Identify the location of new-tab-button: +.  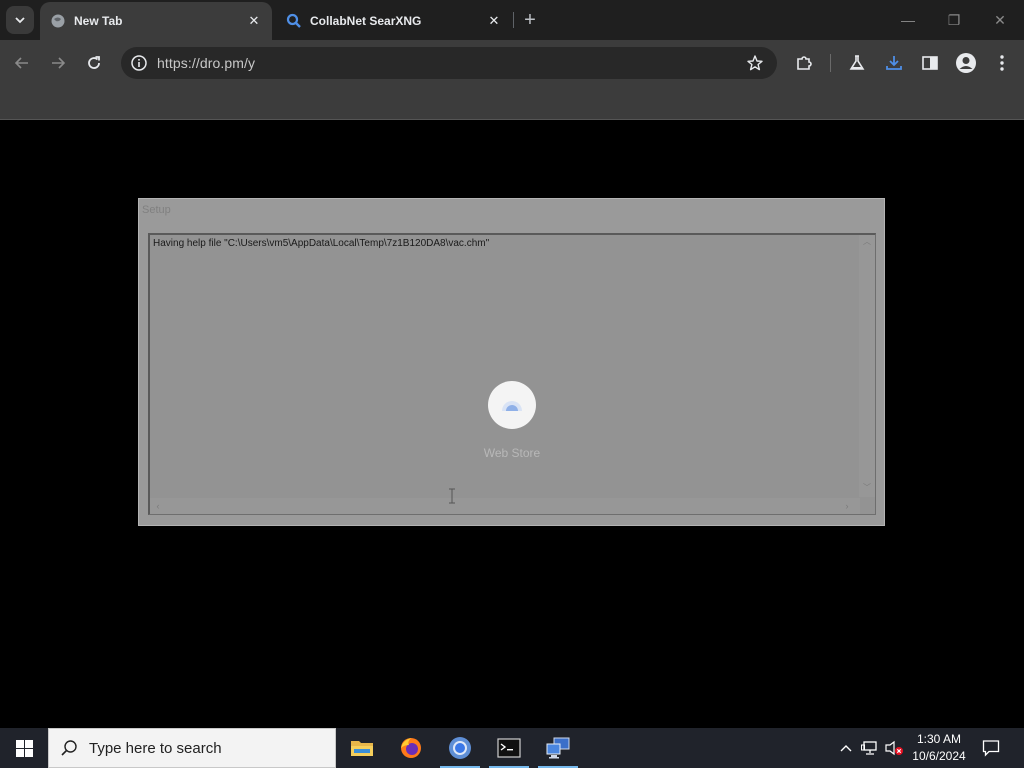
(530, 20).